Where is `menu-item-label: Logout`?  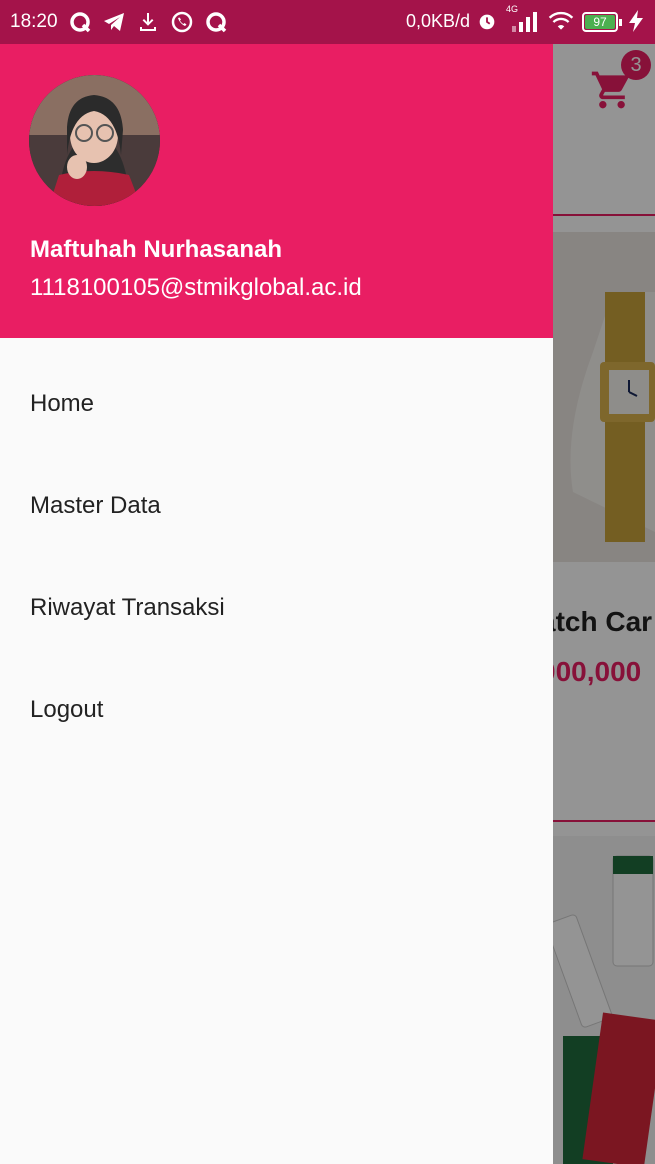 menu-item-label: Logout is located at coordinates (67, 709).